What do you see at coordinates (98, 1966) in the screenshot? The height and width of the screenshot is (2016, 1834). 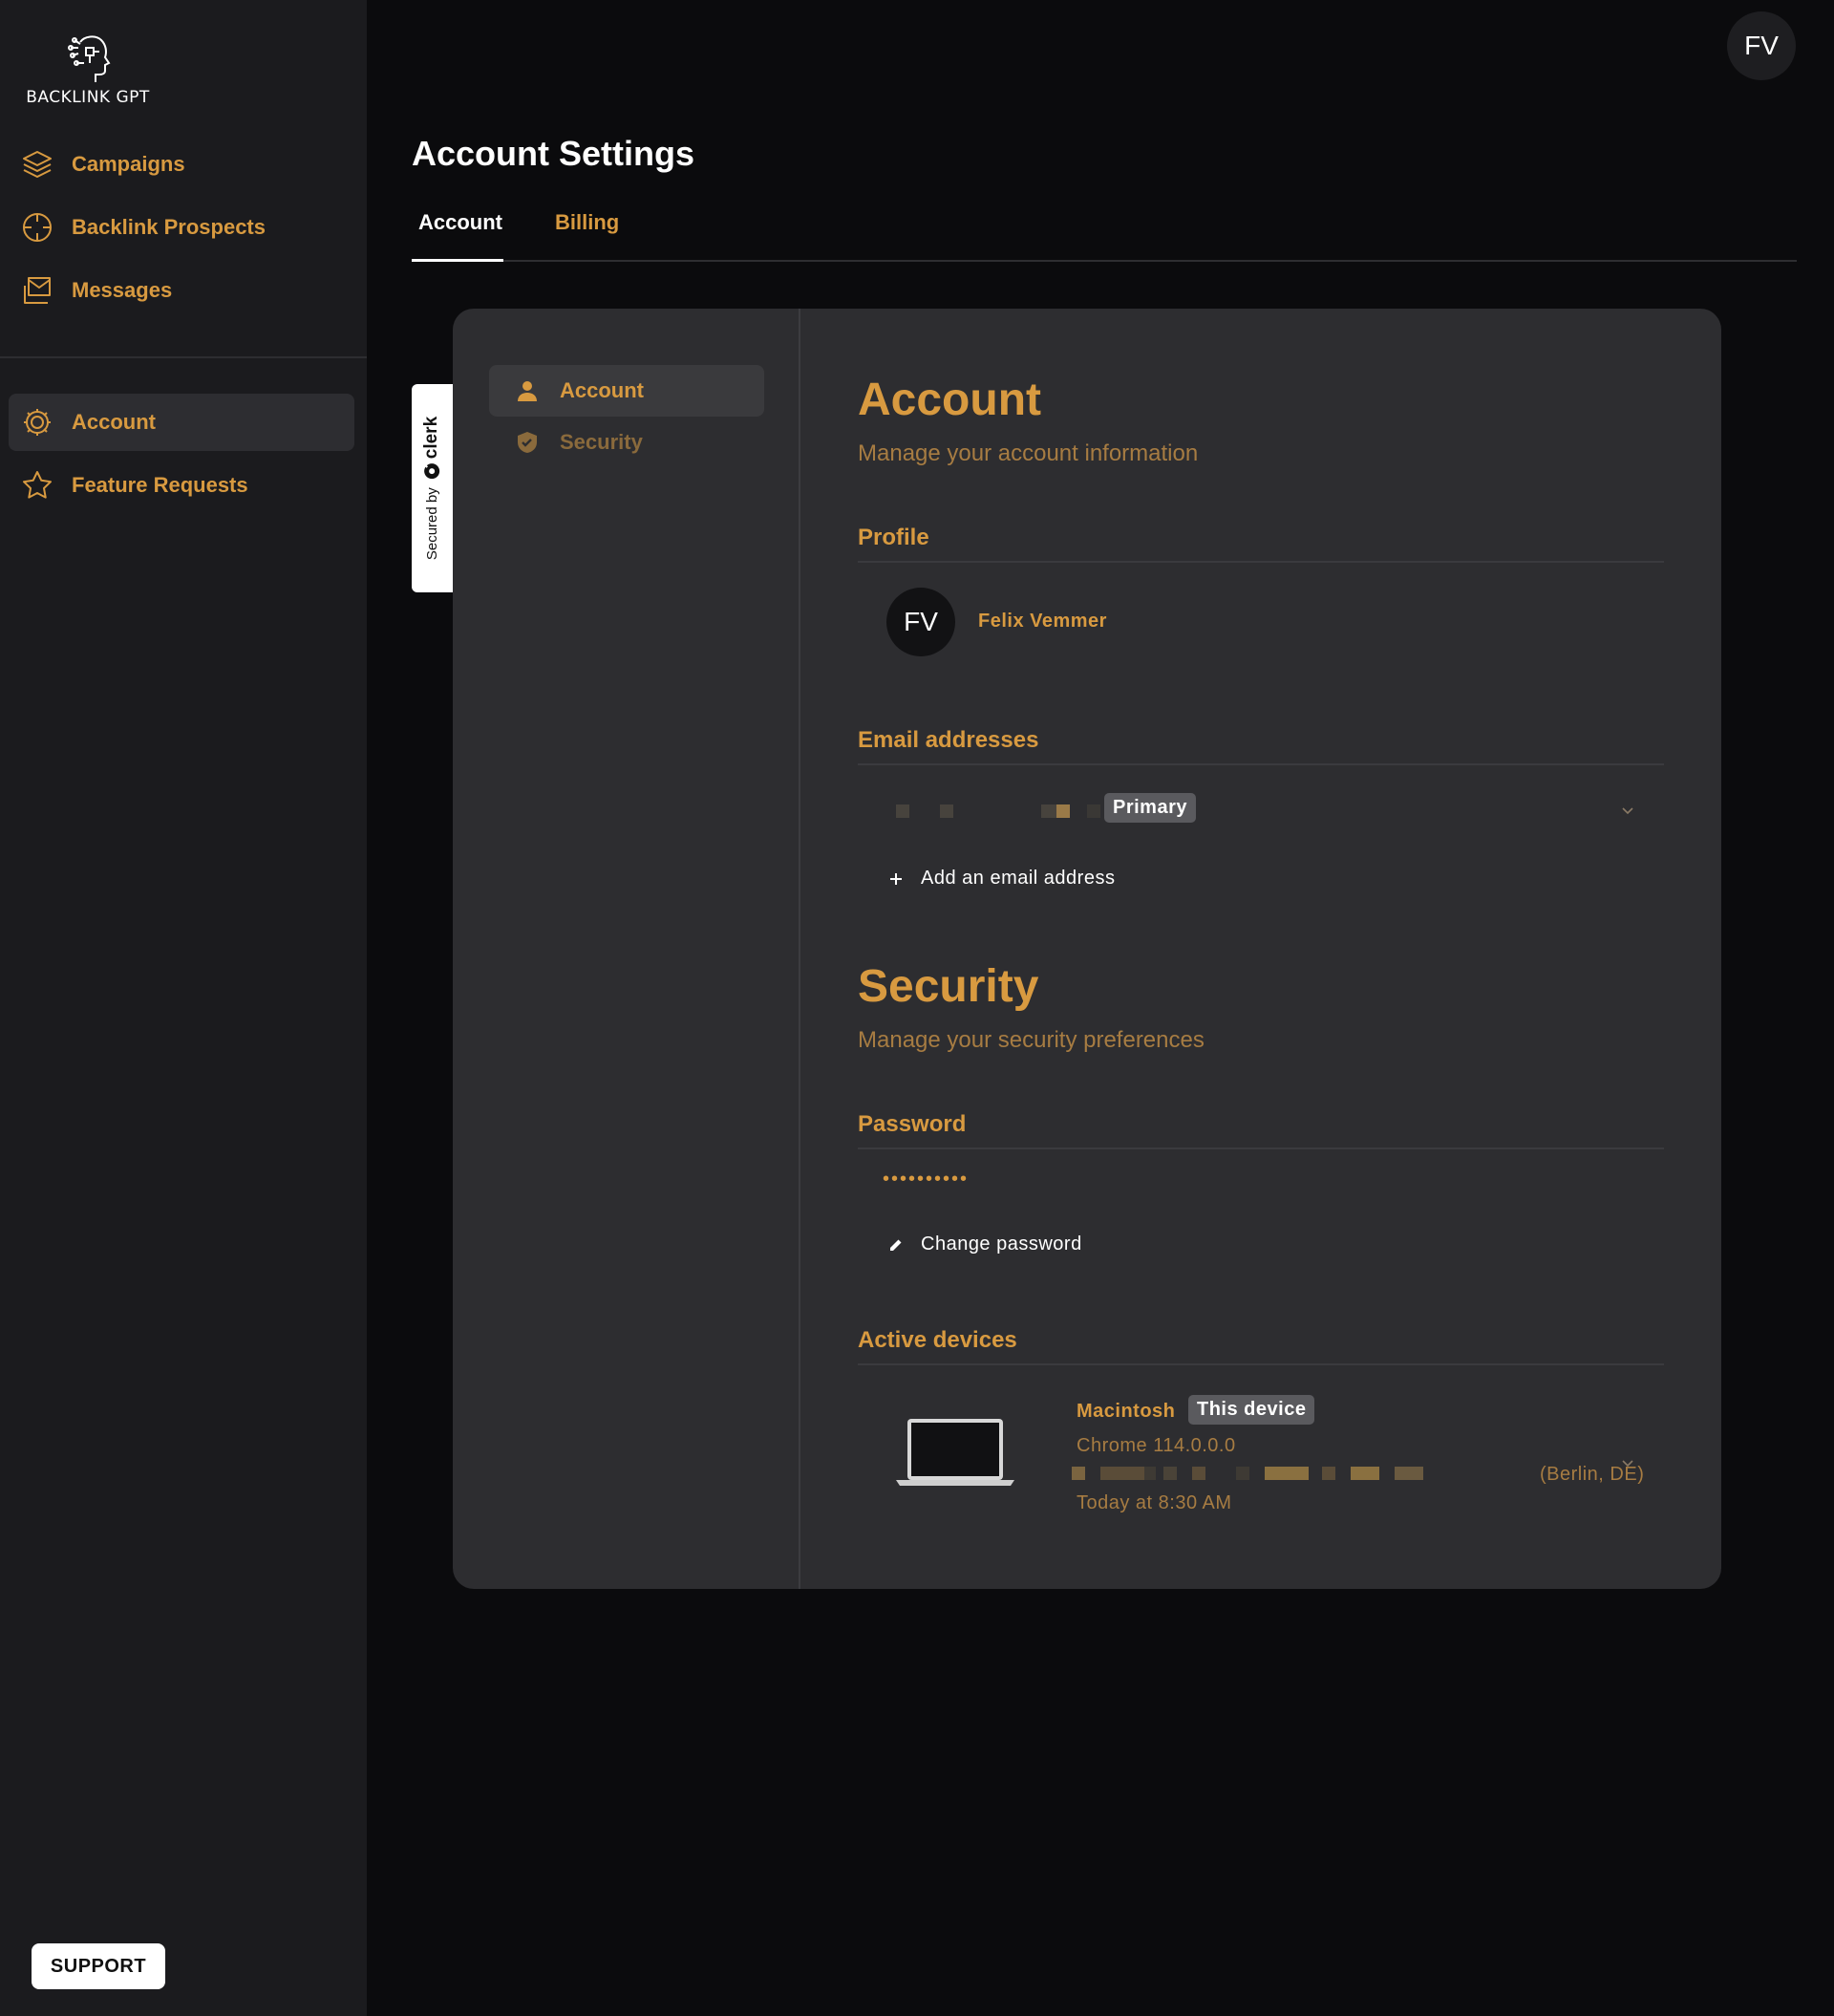 I see `support-button: SUPPORT` at bounding box center [98, 1966].